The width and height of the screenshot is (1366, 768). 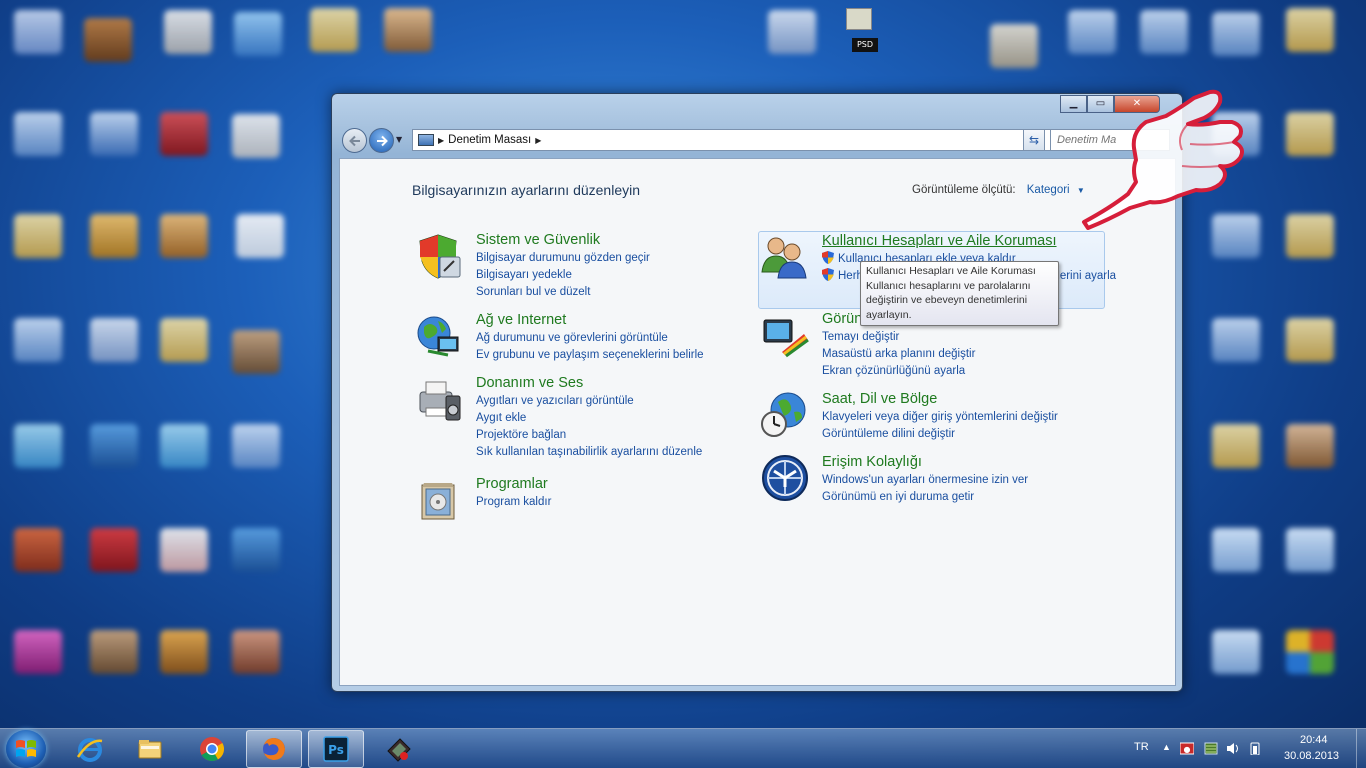 What do you see at coordinates (1361, 748) in the screenshot?
I see `show-desktop-button` at bounding box center [1361, 748].